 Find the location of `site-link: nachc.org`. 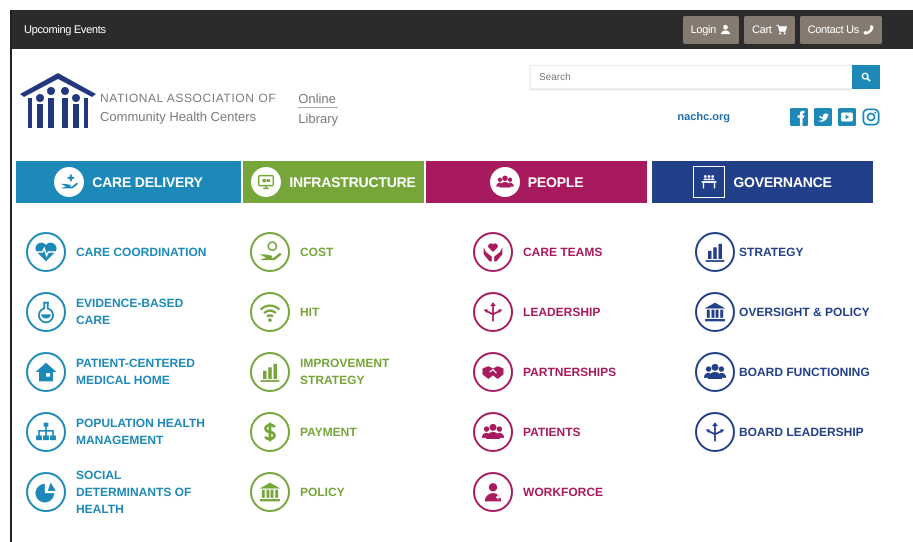

site-link: nachc.org is located at coordinates (703, 117).